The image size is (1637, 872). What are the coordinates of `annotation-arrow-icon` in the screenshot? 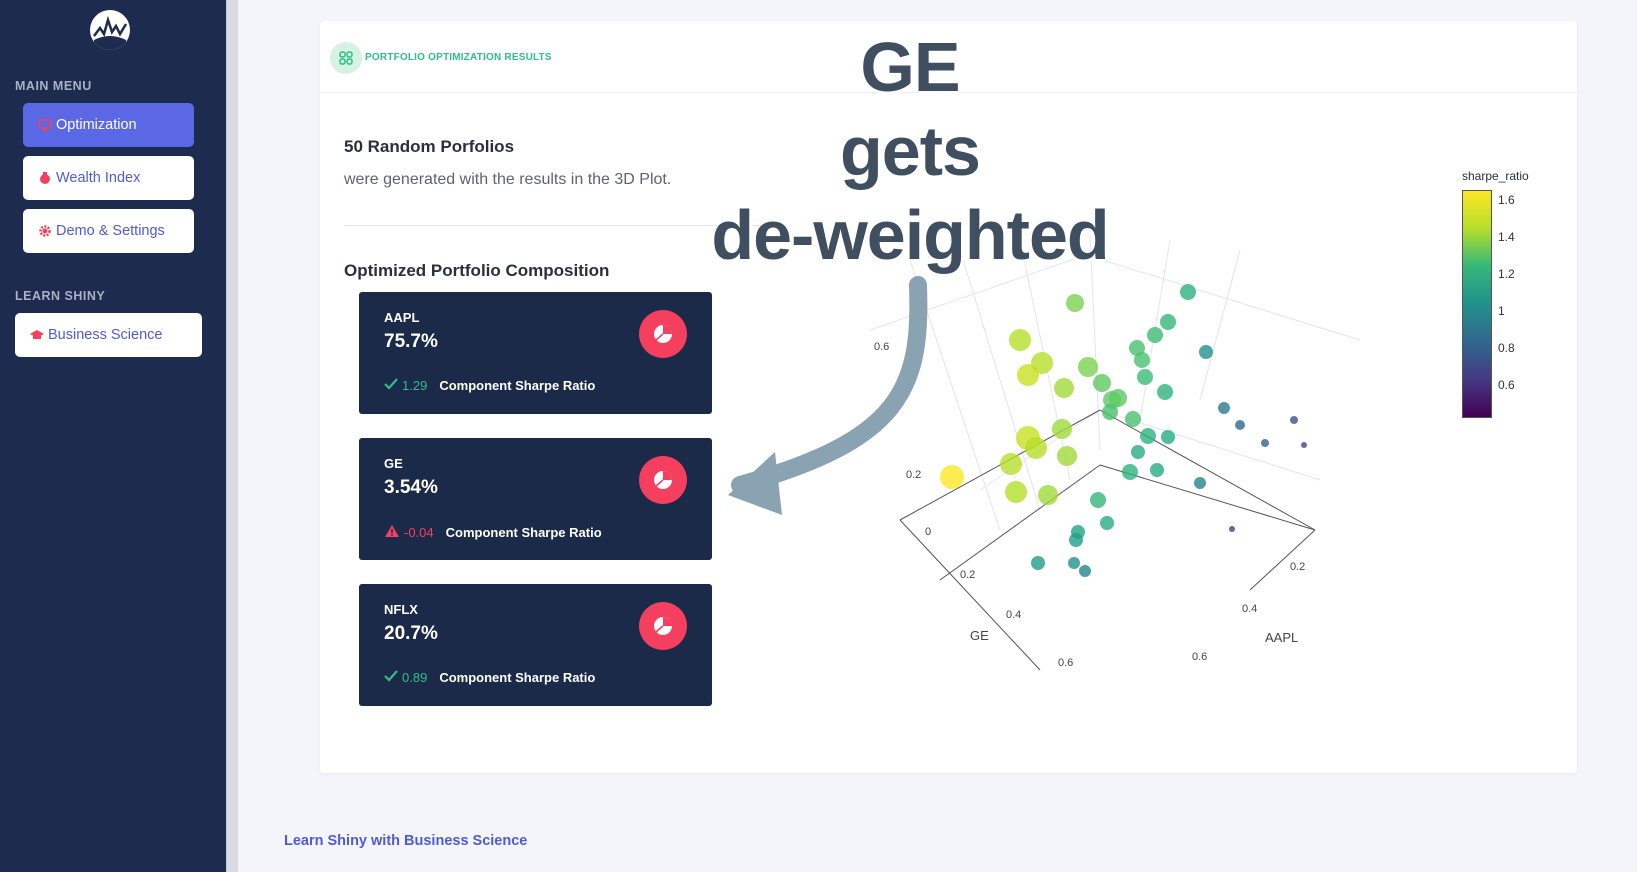 It's located at (828, 395).